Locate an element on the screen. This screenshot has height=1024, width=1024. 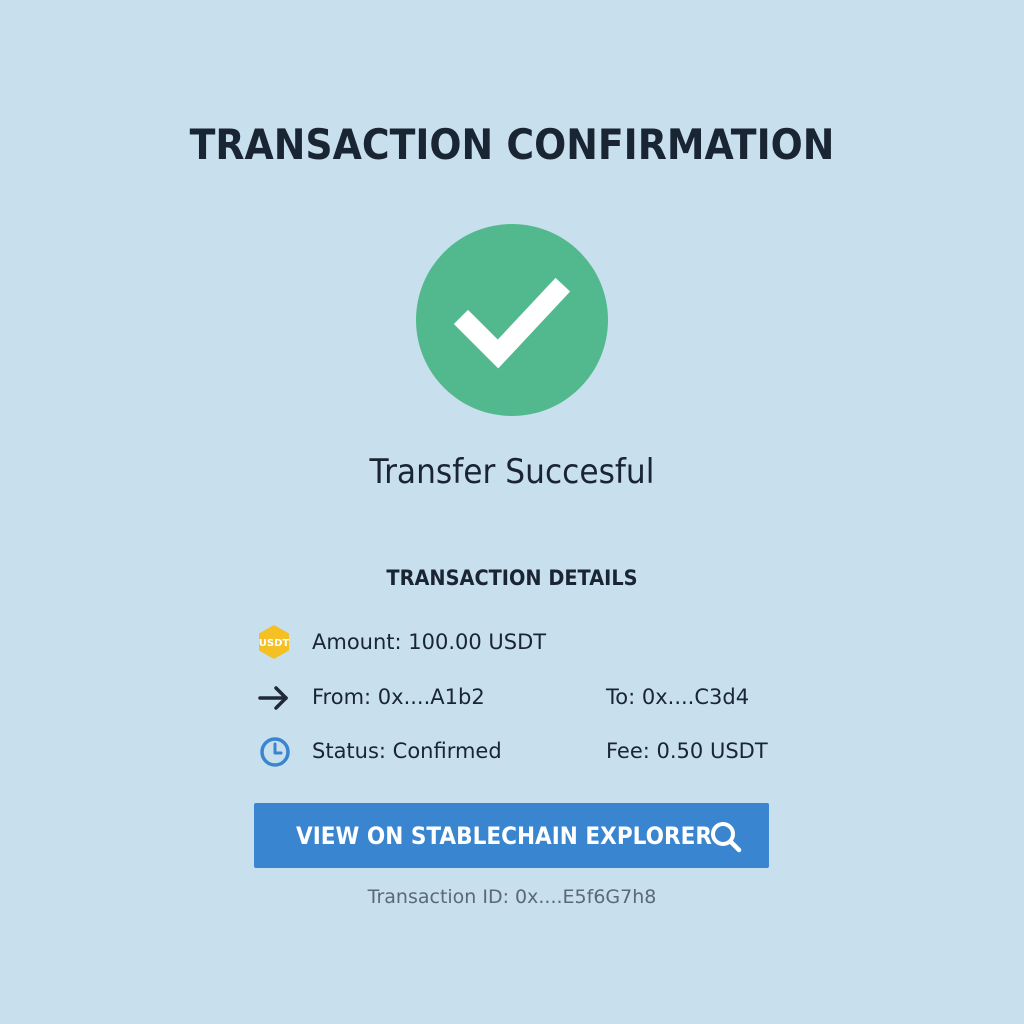
fee-label: Fee: 0.50 USDT is located at coordinates (687, 751).